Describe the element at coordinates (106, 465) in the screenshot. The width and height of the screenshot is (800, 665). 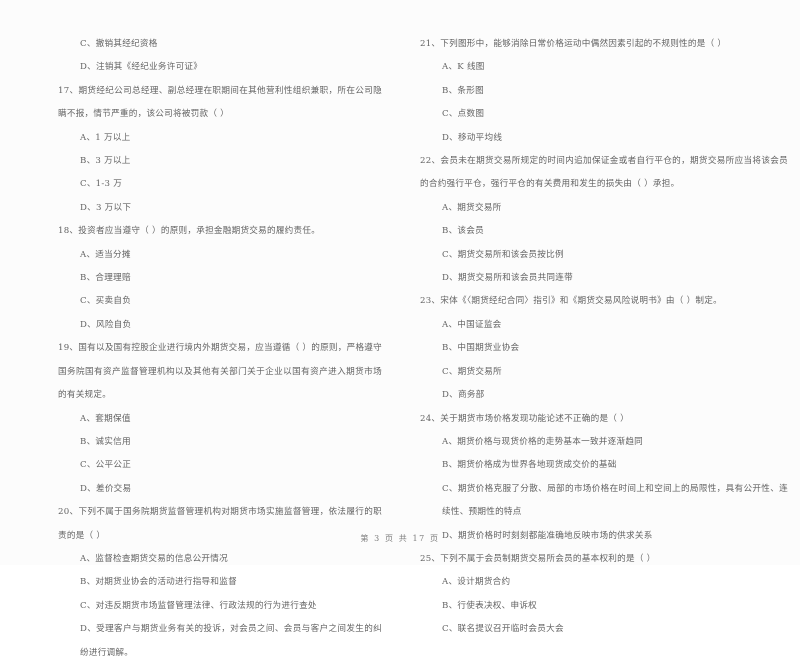
I see `option-item: C、公平公正` at that location.